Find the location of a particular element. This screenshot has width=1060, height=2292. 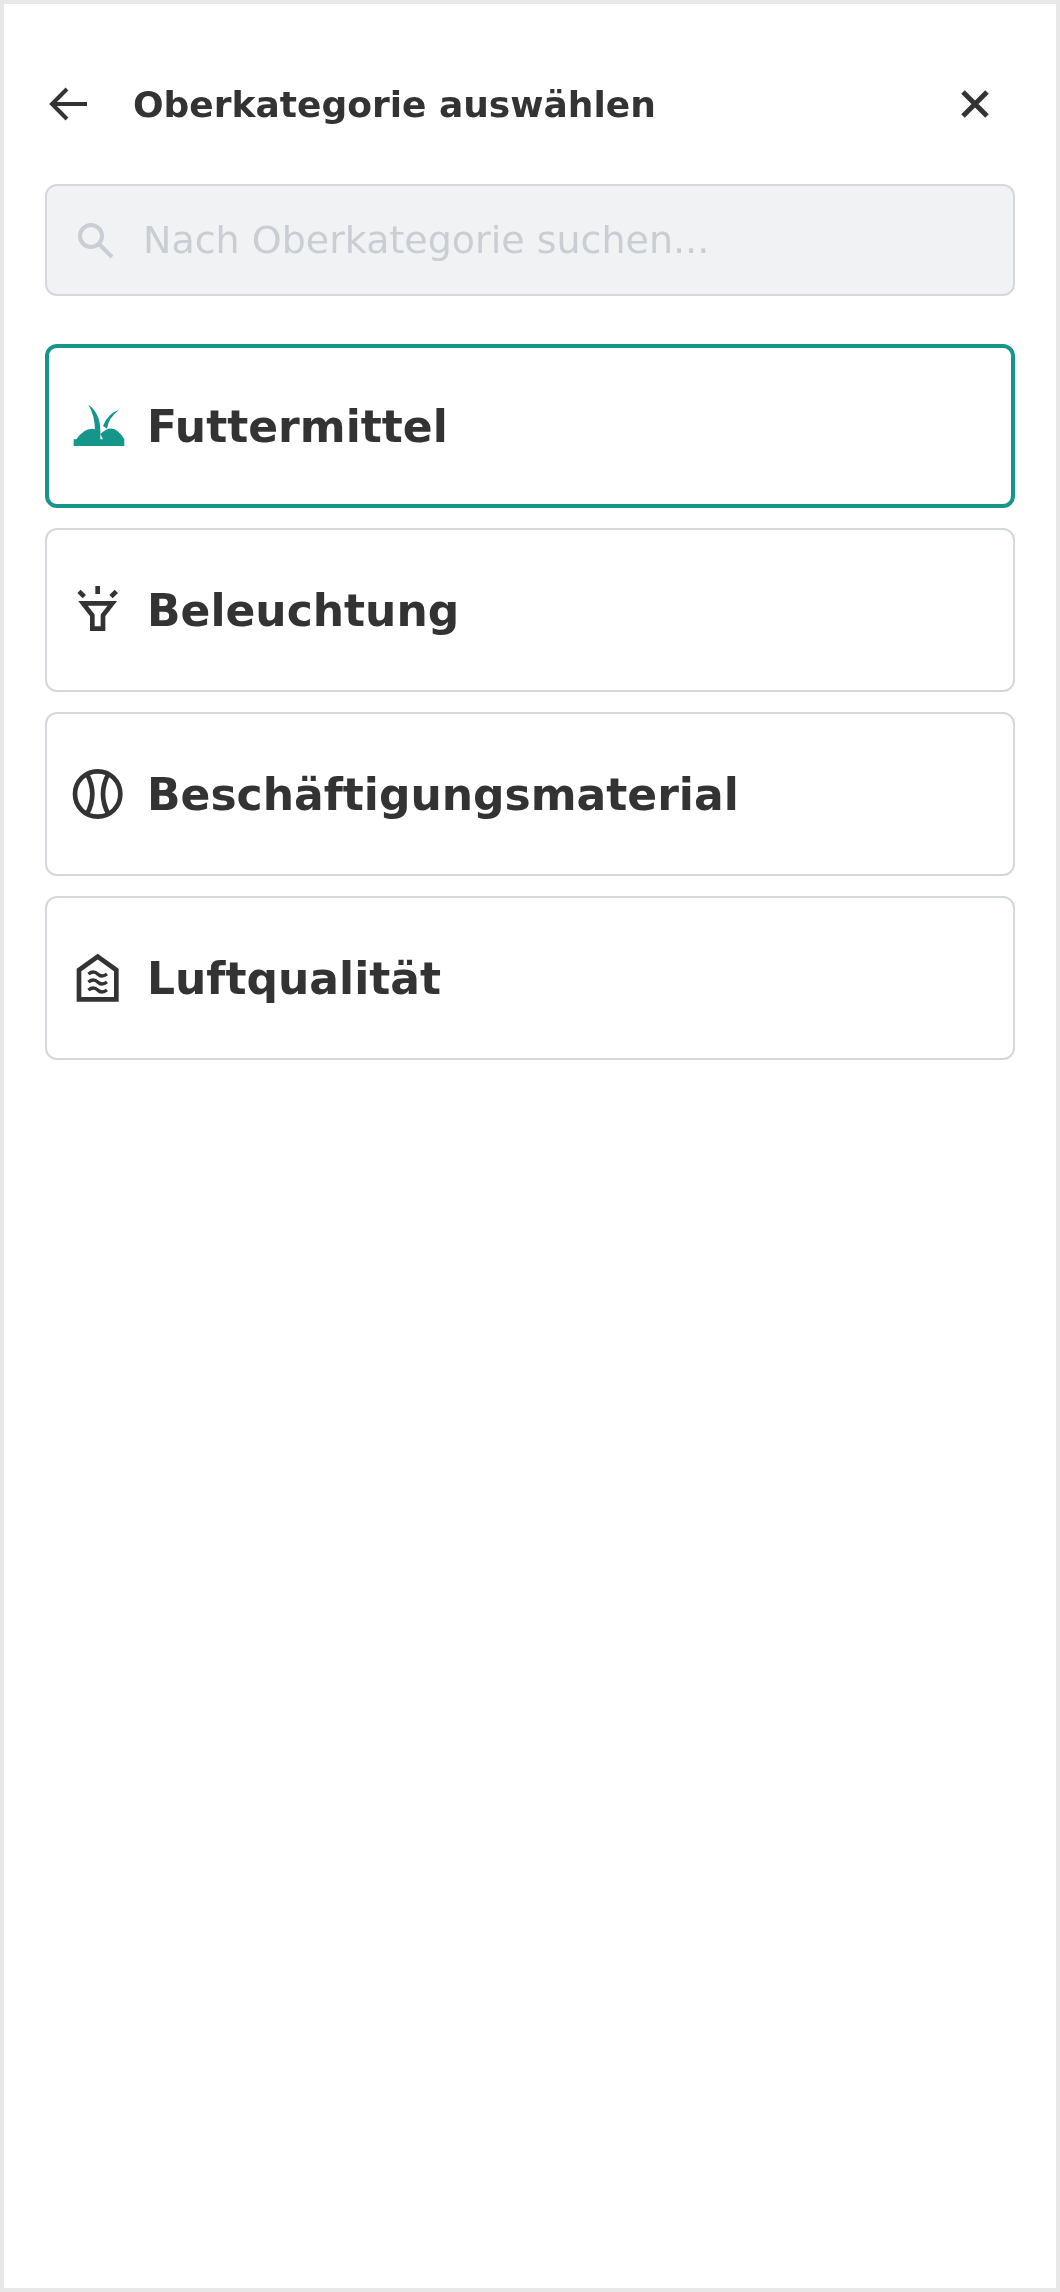

category-item: Futtermittel is located at coordinates (530, 426).